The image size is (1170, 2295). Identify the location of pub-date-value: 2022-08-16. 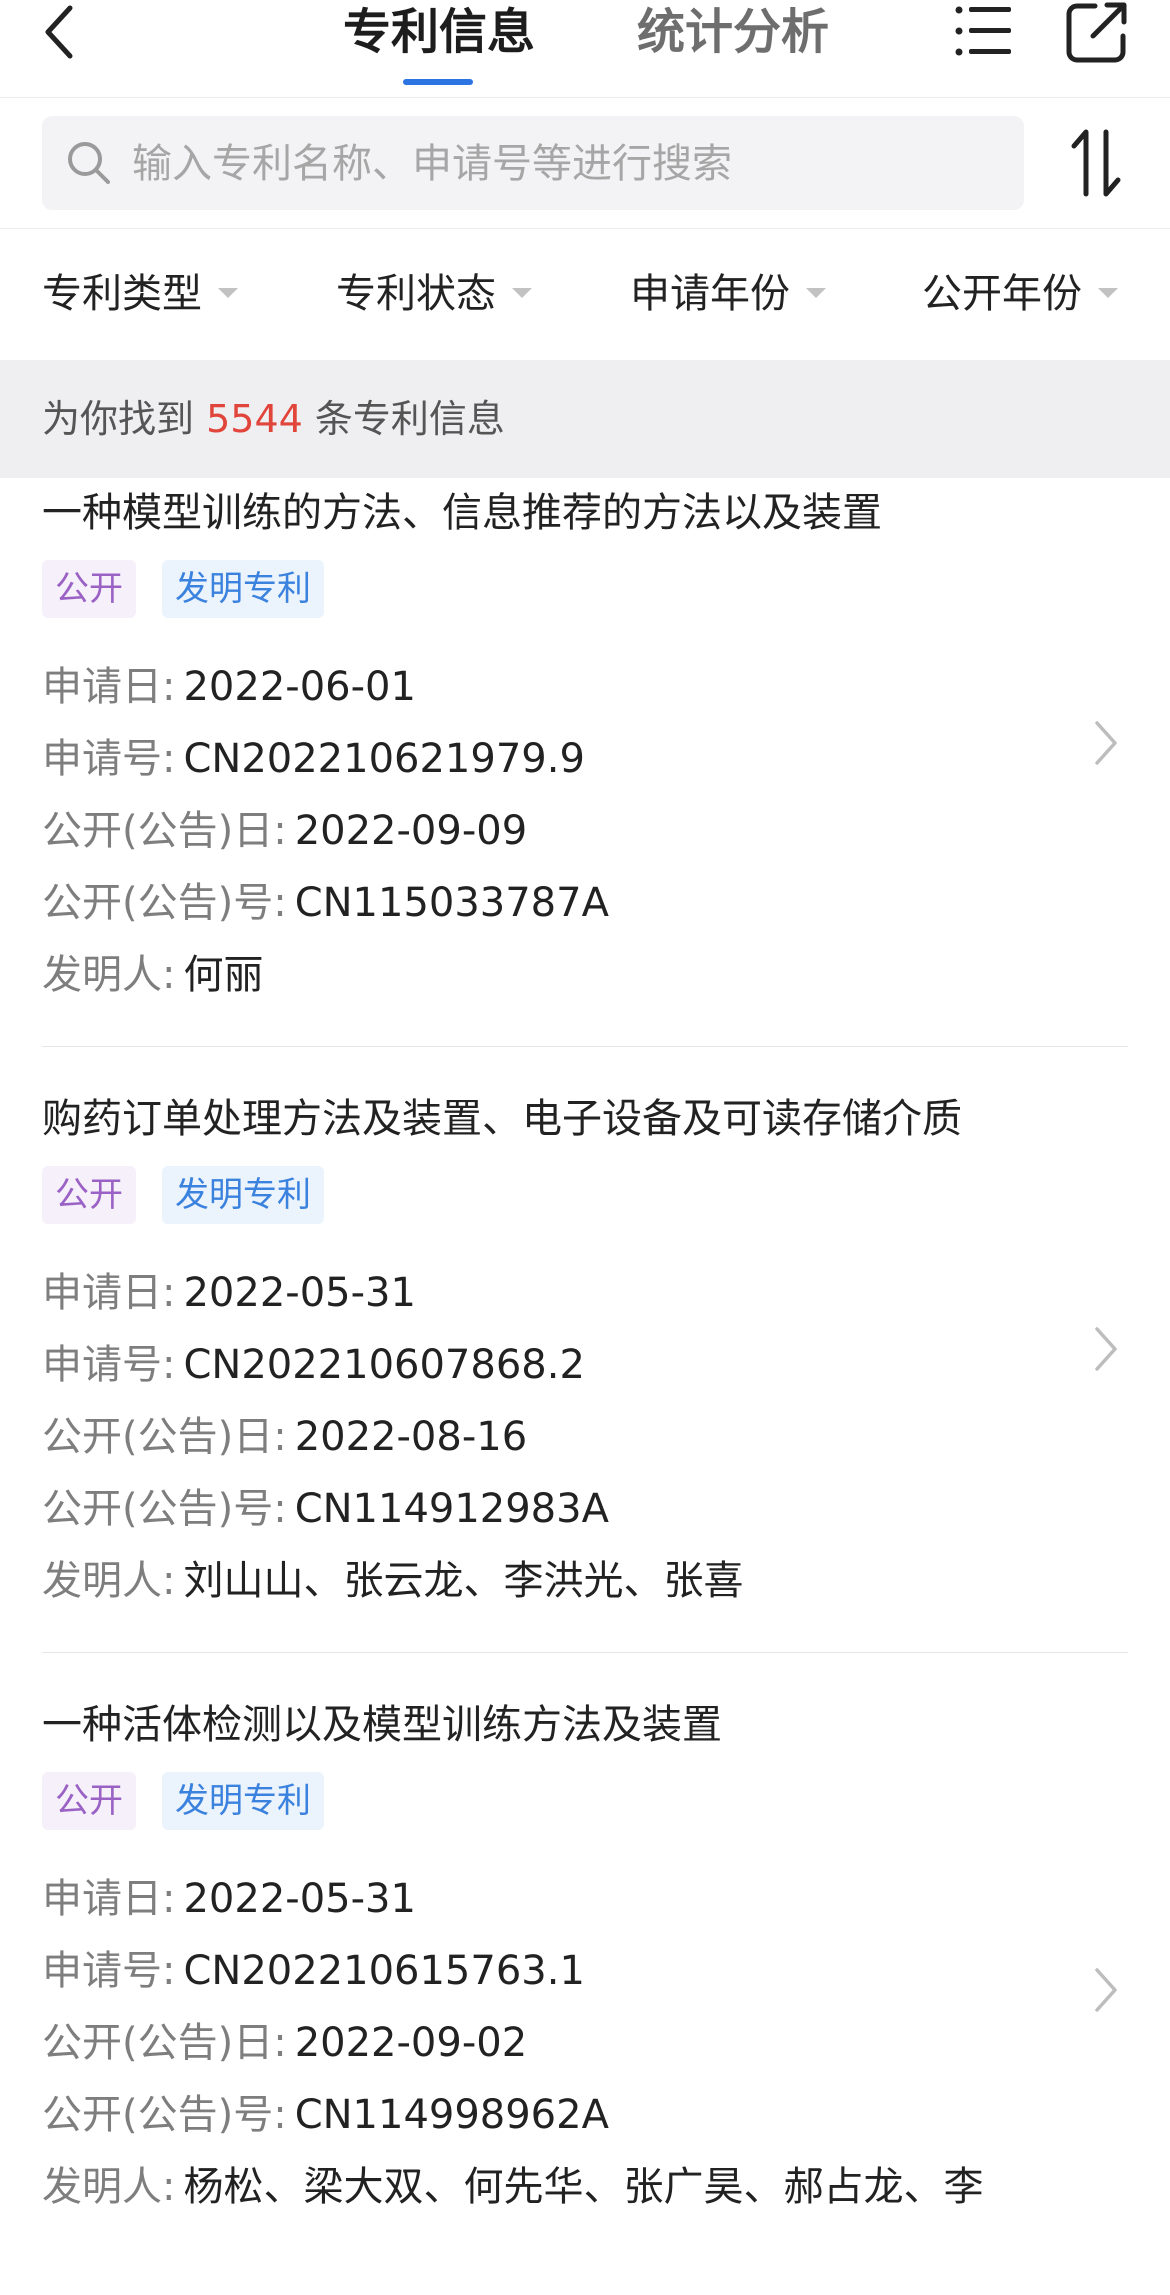
(411, 1437).